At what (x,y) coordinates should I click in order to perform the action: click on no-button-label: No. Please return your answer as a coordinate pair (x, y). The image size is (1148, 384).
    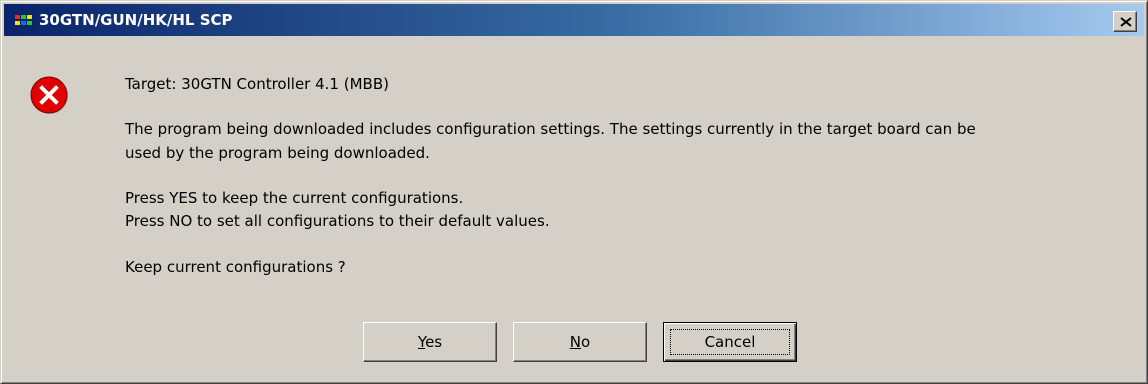
    Looking at the image, I should click on (580, 342).